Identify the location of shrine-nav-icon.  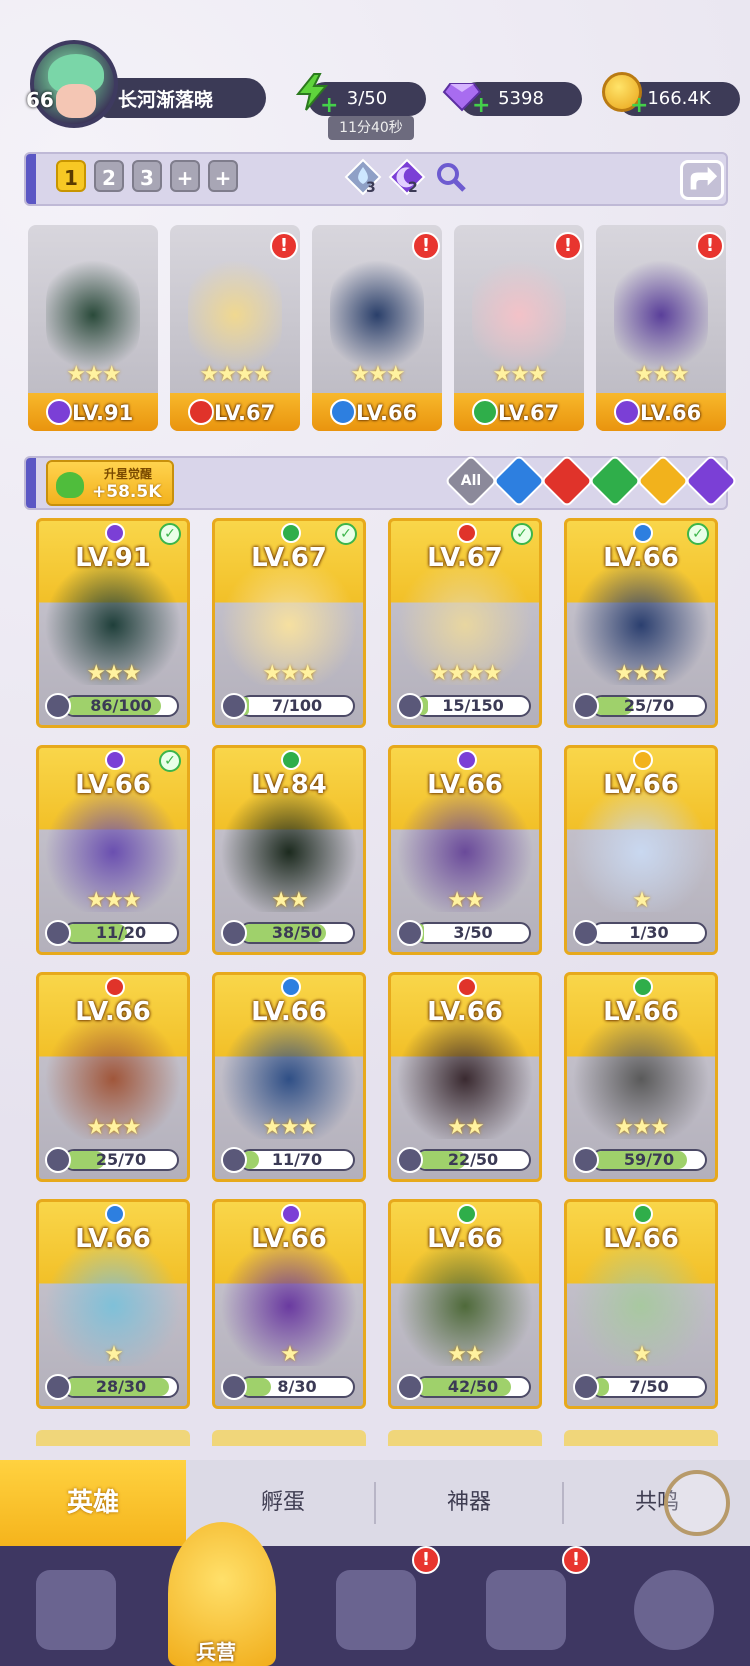
(526, 1610).